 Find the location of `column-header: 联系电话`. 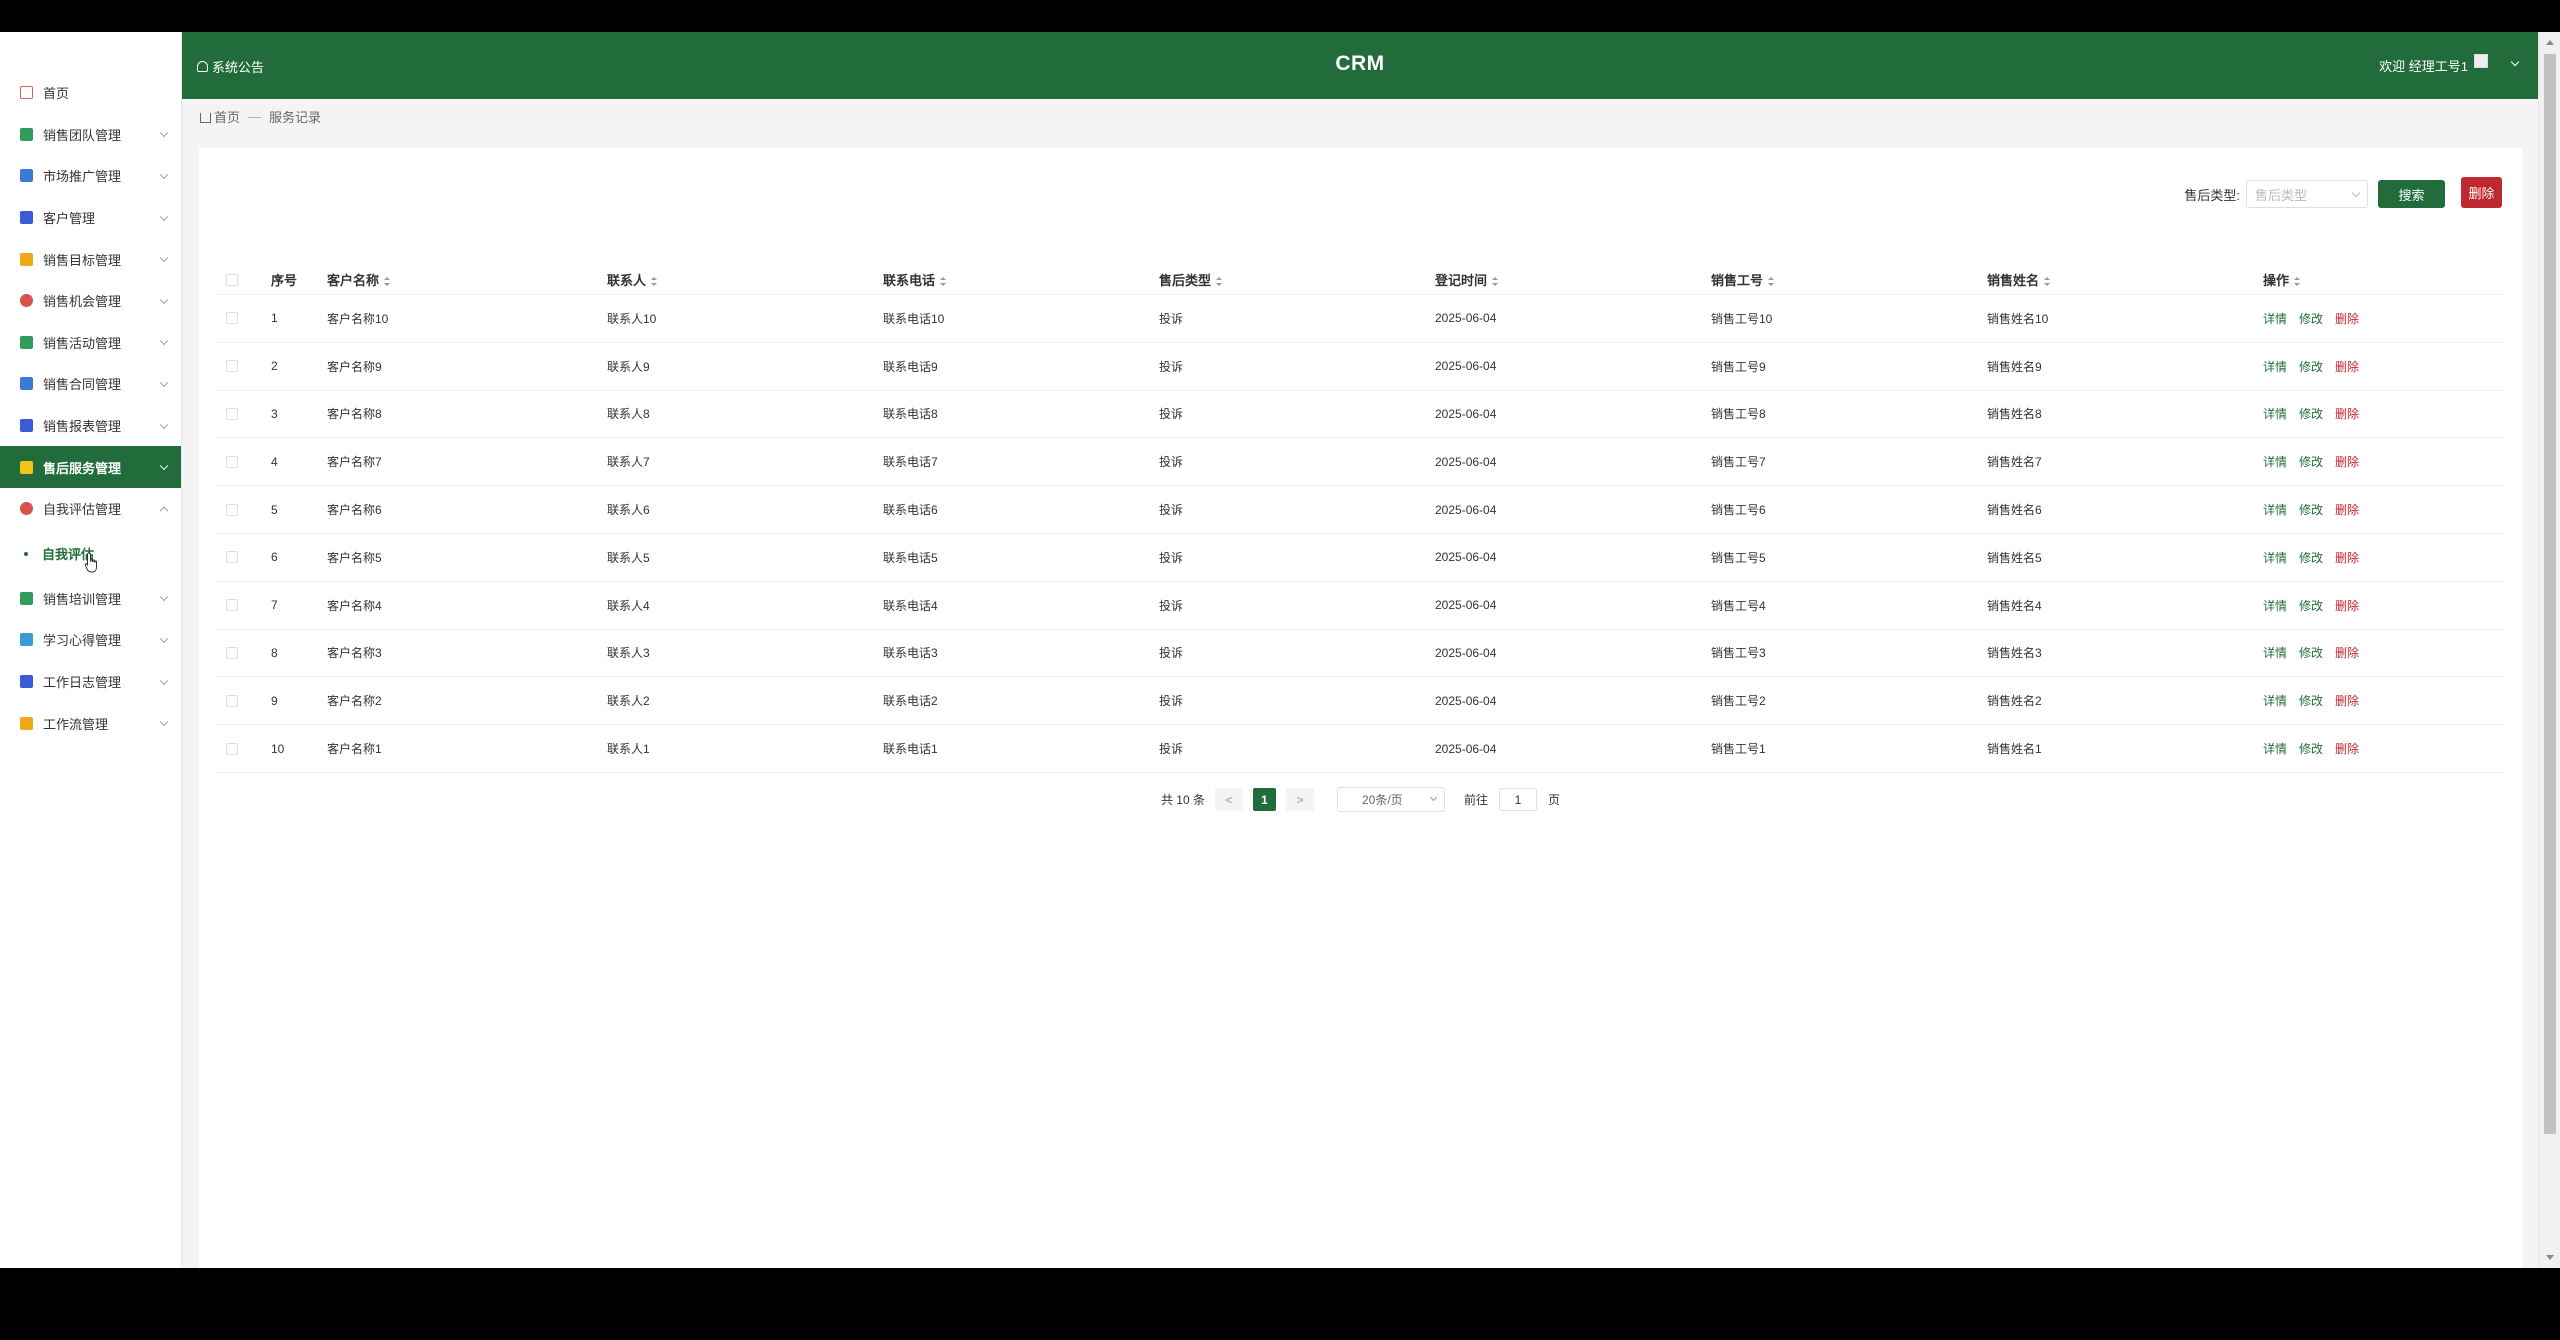

column-header: 联系电话 is located at coordinates (1021, 279).